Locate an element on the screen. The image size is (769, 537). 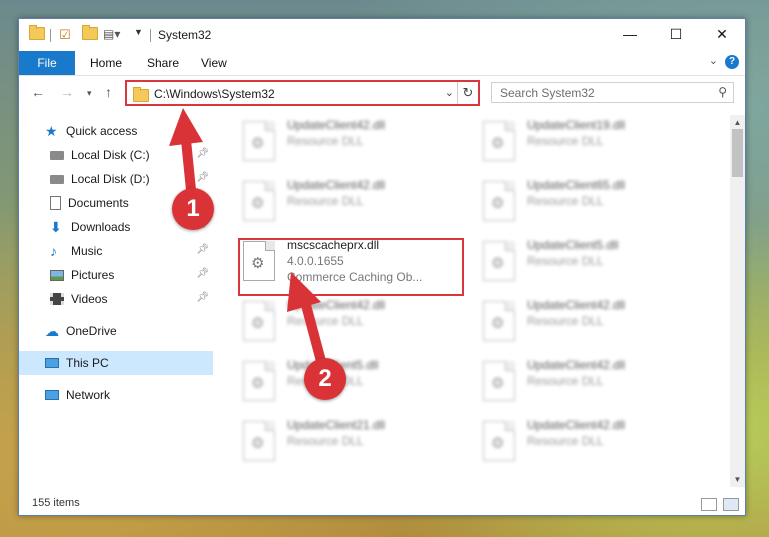
annotation-arrows is located at coordinates (248, 239).